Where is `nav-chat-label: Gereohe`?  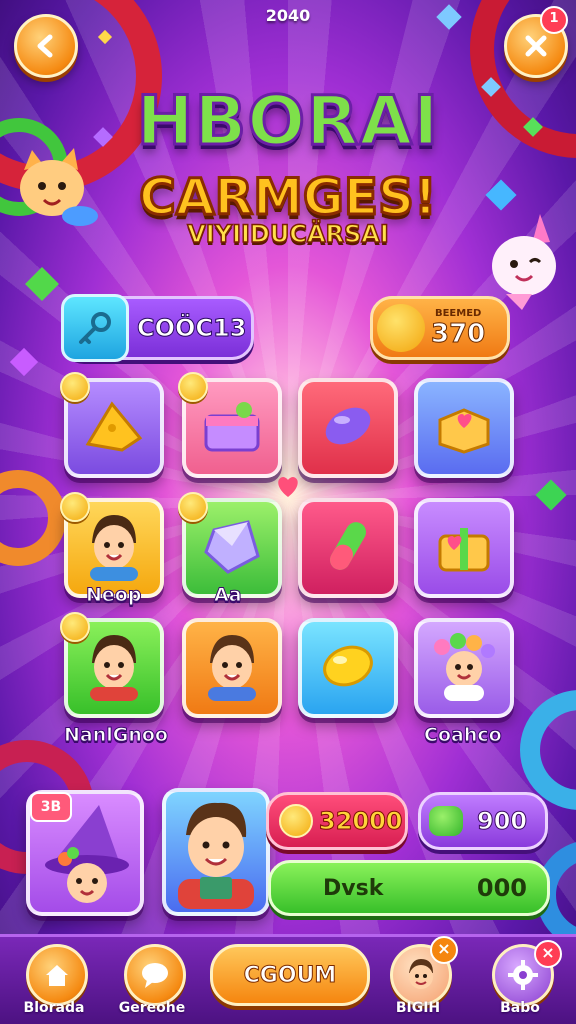
nav-chat-label: Gereohe is located at coordinates (152, 1008).